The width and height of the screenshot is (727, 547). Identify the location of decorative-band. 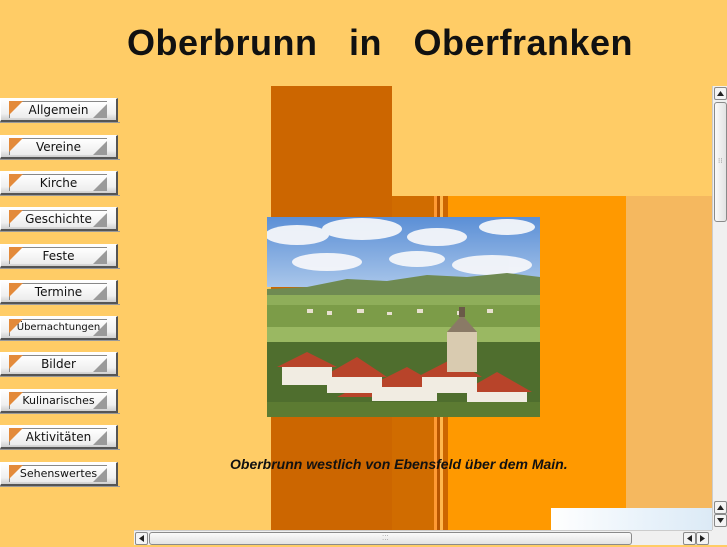
(669, 370).